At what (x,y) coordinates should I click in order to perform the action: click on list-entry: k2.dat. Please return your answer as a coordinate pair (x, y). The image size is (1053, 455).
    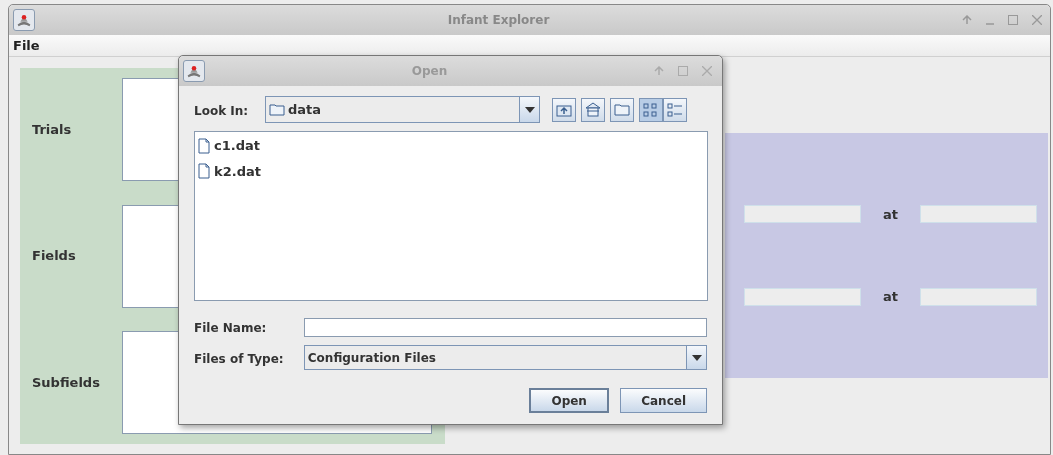
    Looking at the image, I should click on (231, 171).